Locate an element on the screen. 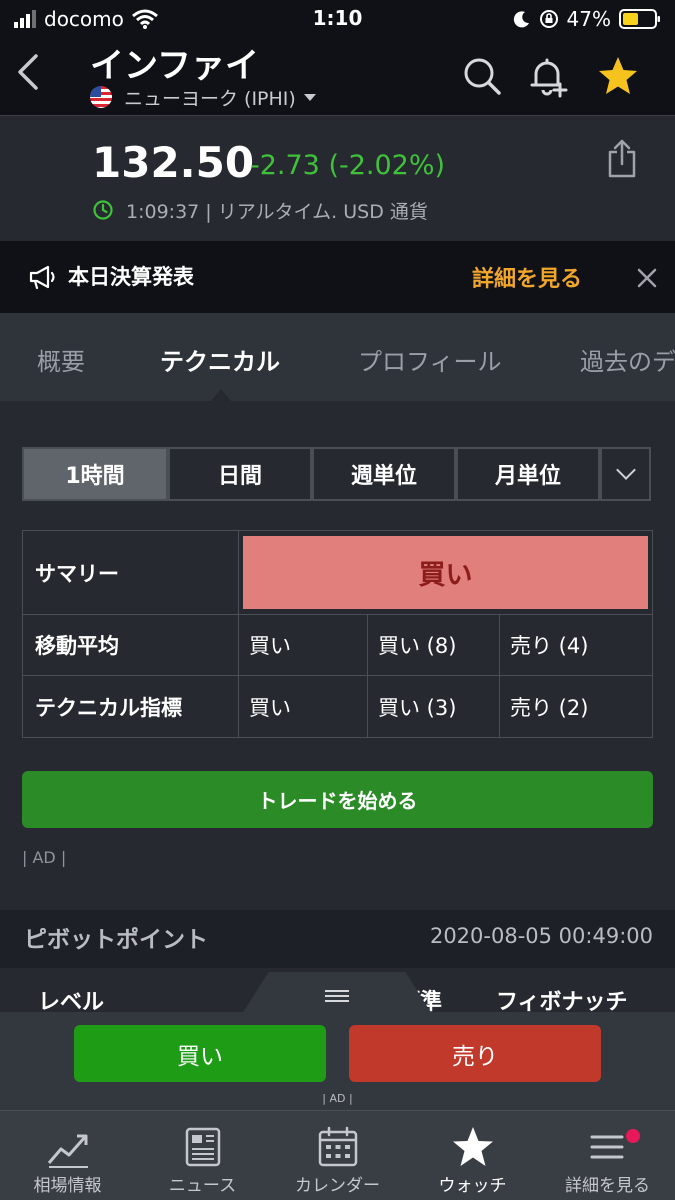 The width and height of the screenshot is (675, 1200). tab-technical: テクニカル is located at coordinates (220, 359).